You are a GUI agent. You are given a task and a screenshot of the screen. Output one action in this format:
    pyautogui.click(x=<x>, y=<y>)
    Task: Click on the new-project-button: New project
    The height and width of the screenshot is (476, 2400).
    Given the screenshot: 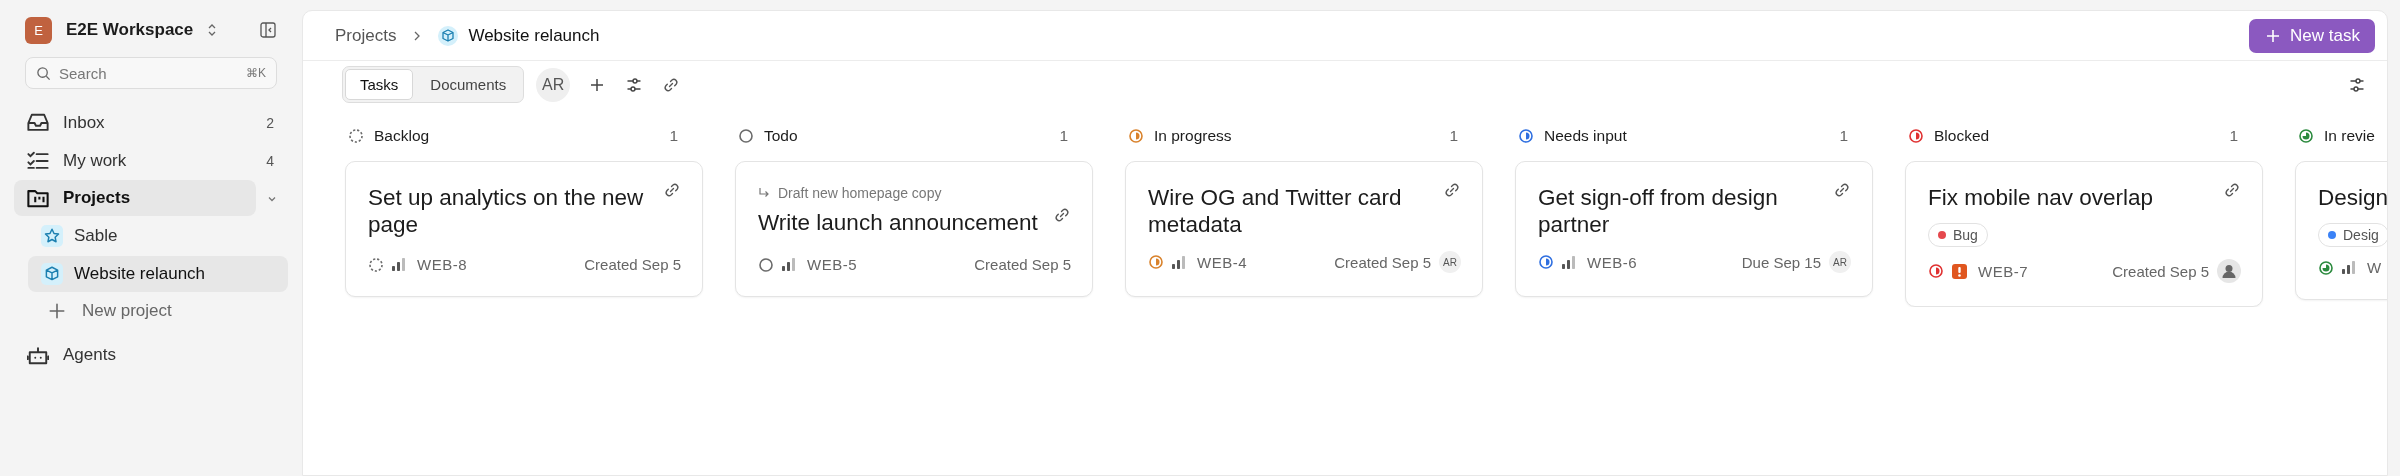 What is the action you would take?
    pyautogui.click(x=158, y=311)
    